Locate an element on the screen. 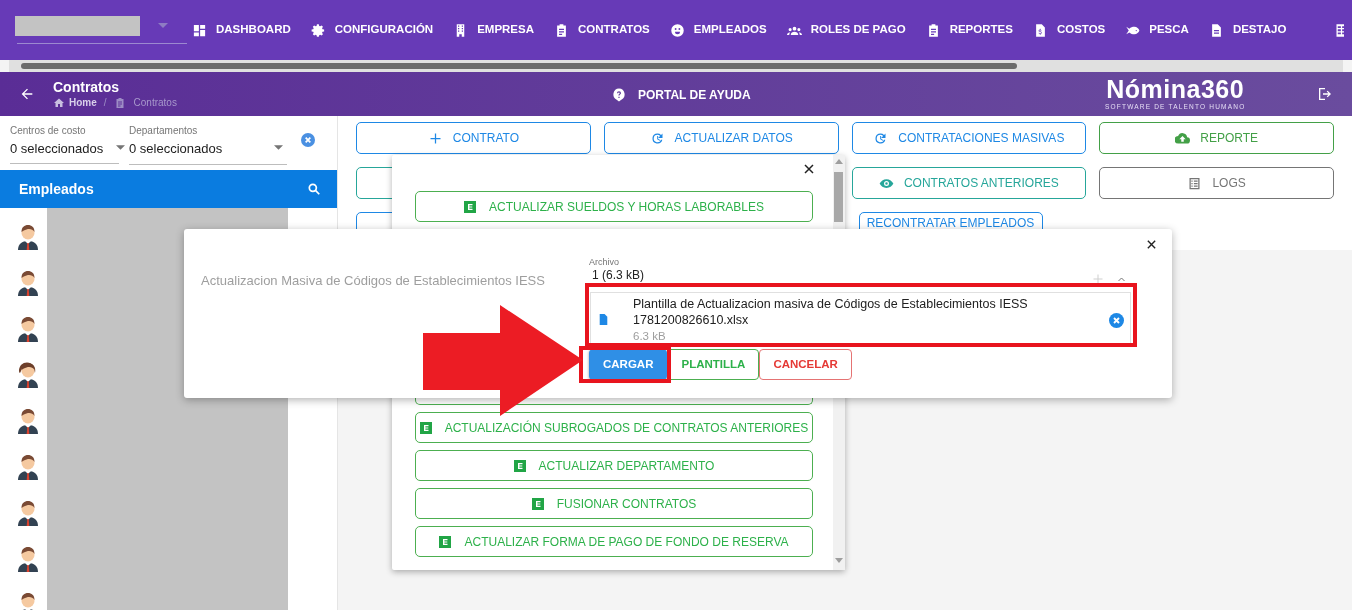  page-title: Contratos is located at coordinates (87, 87).